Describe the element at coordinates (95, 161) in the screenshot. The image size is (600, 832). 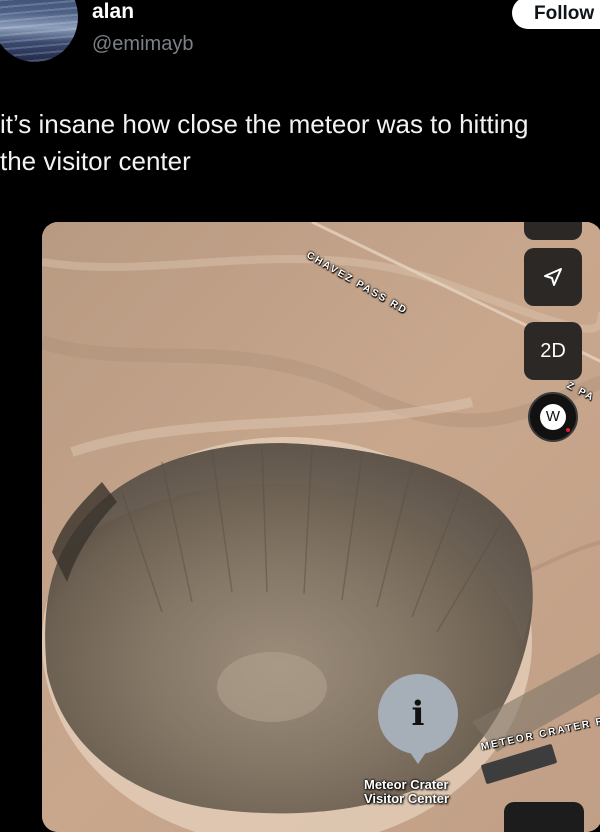
I see `post-text-line-2: the visitor center` at that location.